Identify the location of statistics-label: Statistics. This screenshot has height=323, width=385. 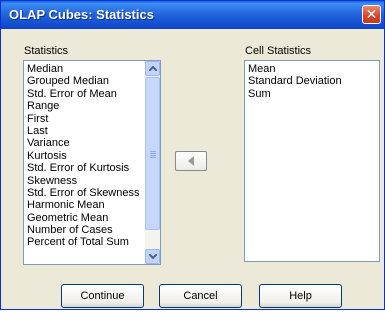
(46, 51).